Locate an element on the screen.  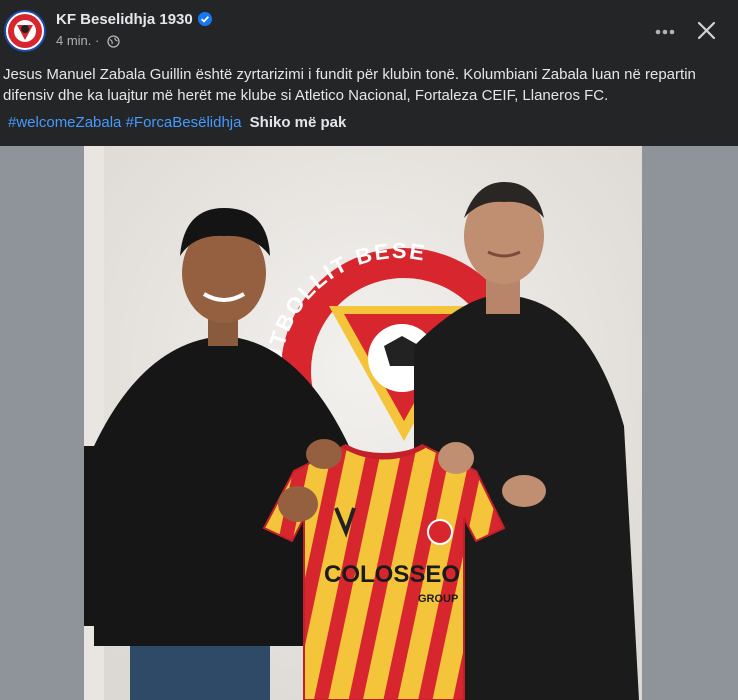
club-crest-icon is located at coordinates (25, 31).